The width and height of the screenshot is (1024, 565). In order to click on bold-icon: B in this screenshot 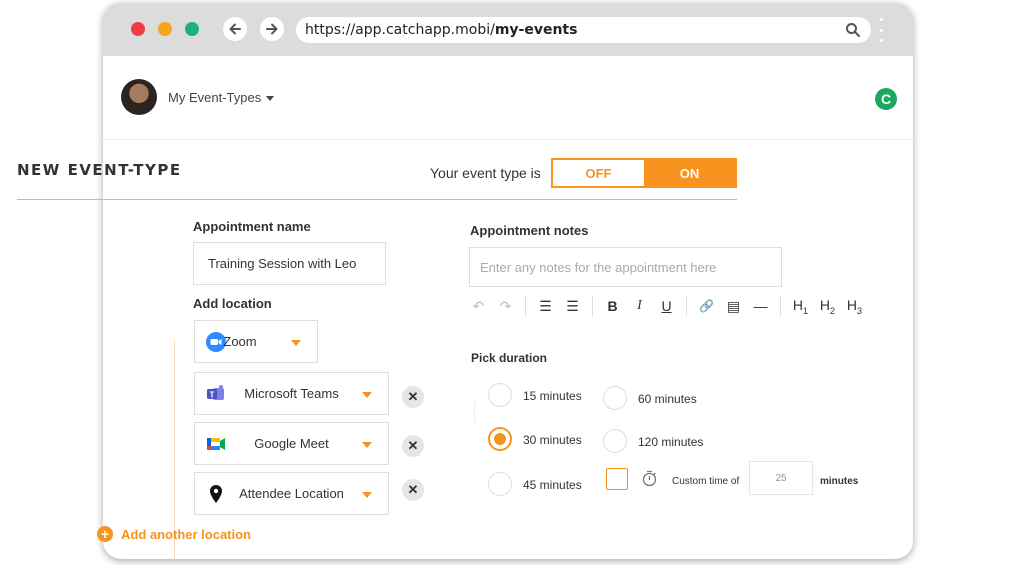, I will do `click(612, 306)`.